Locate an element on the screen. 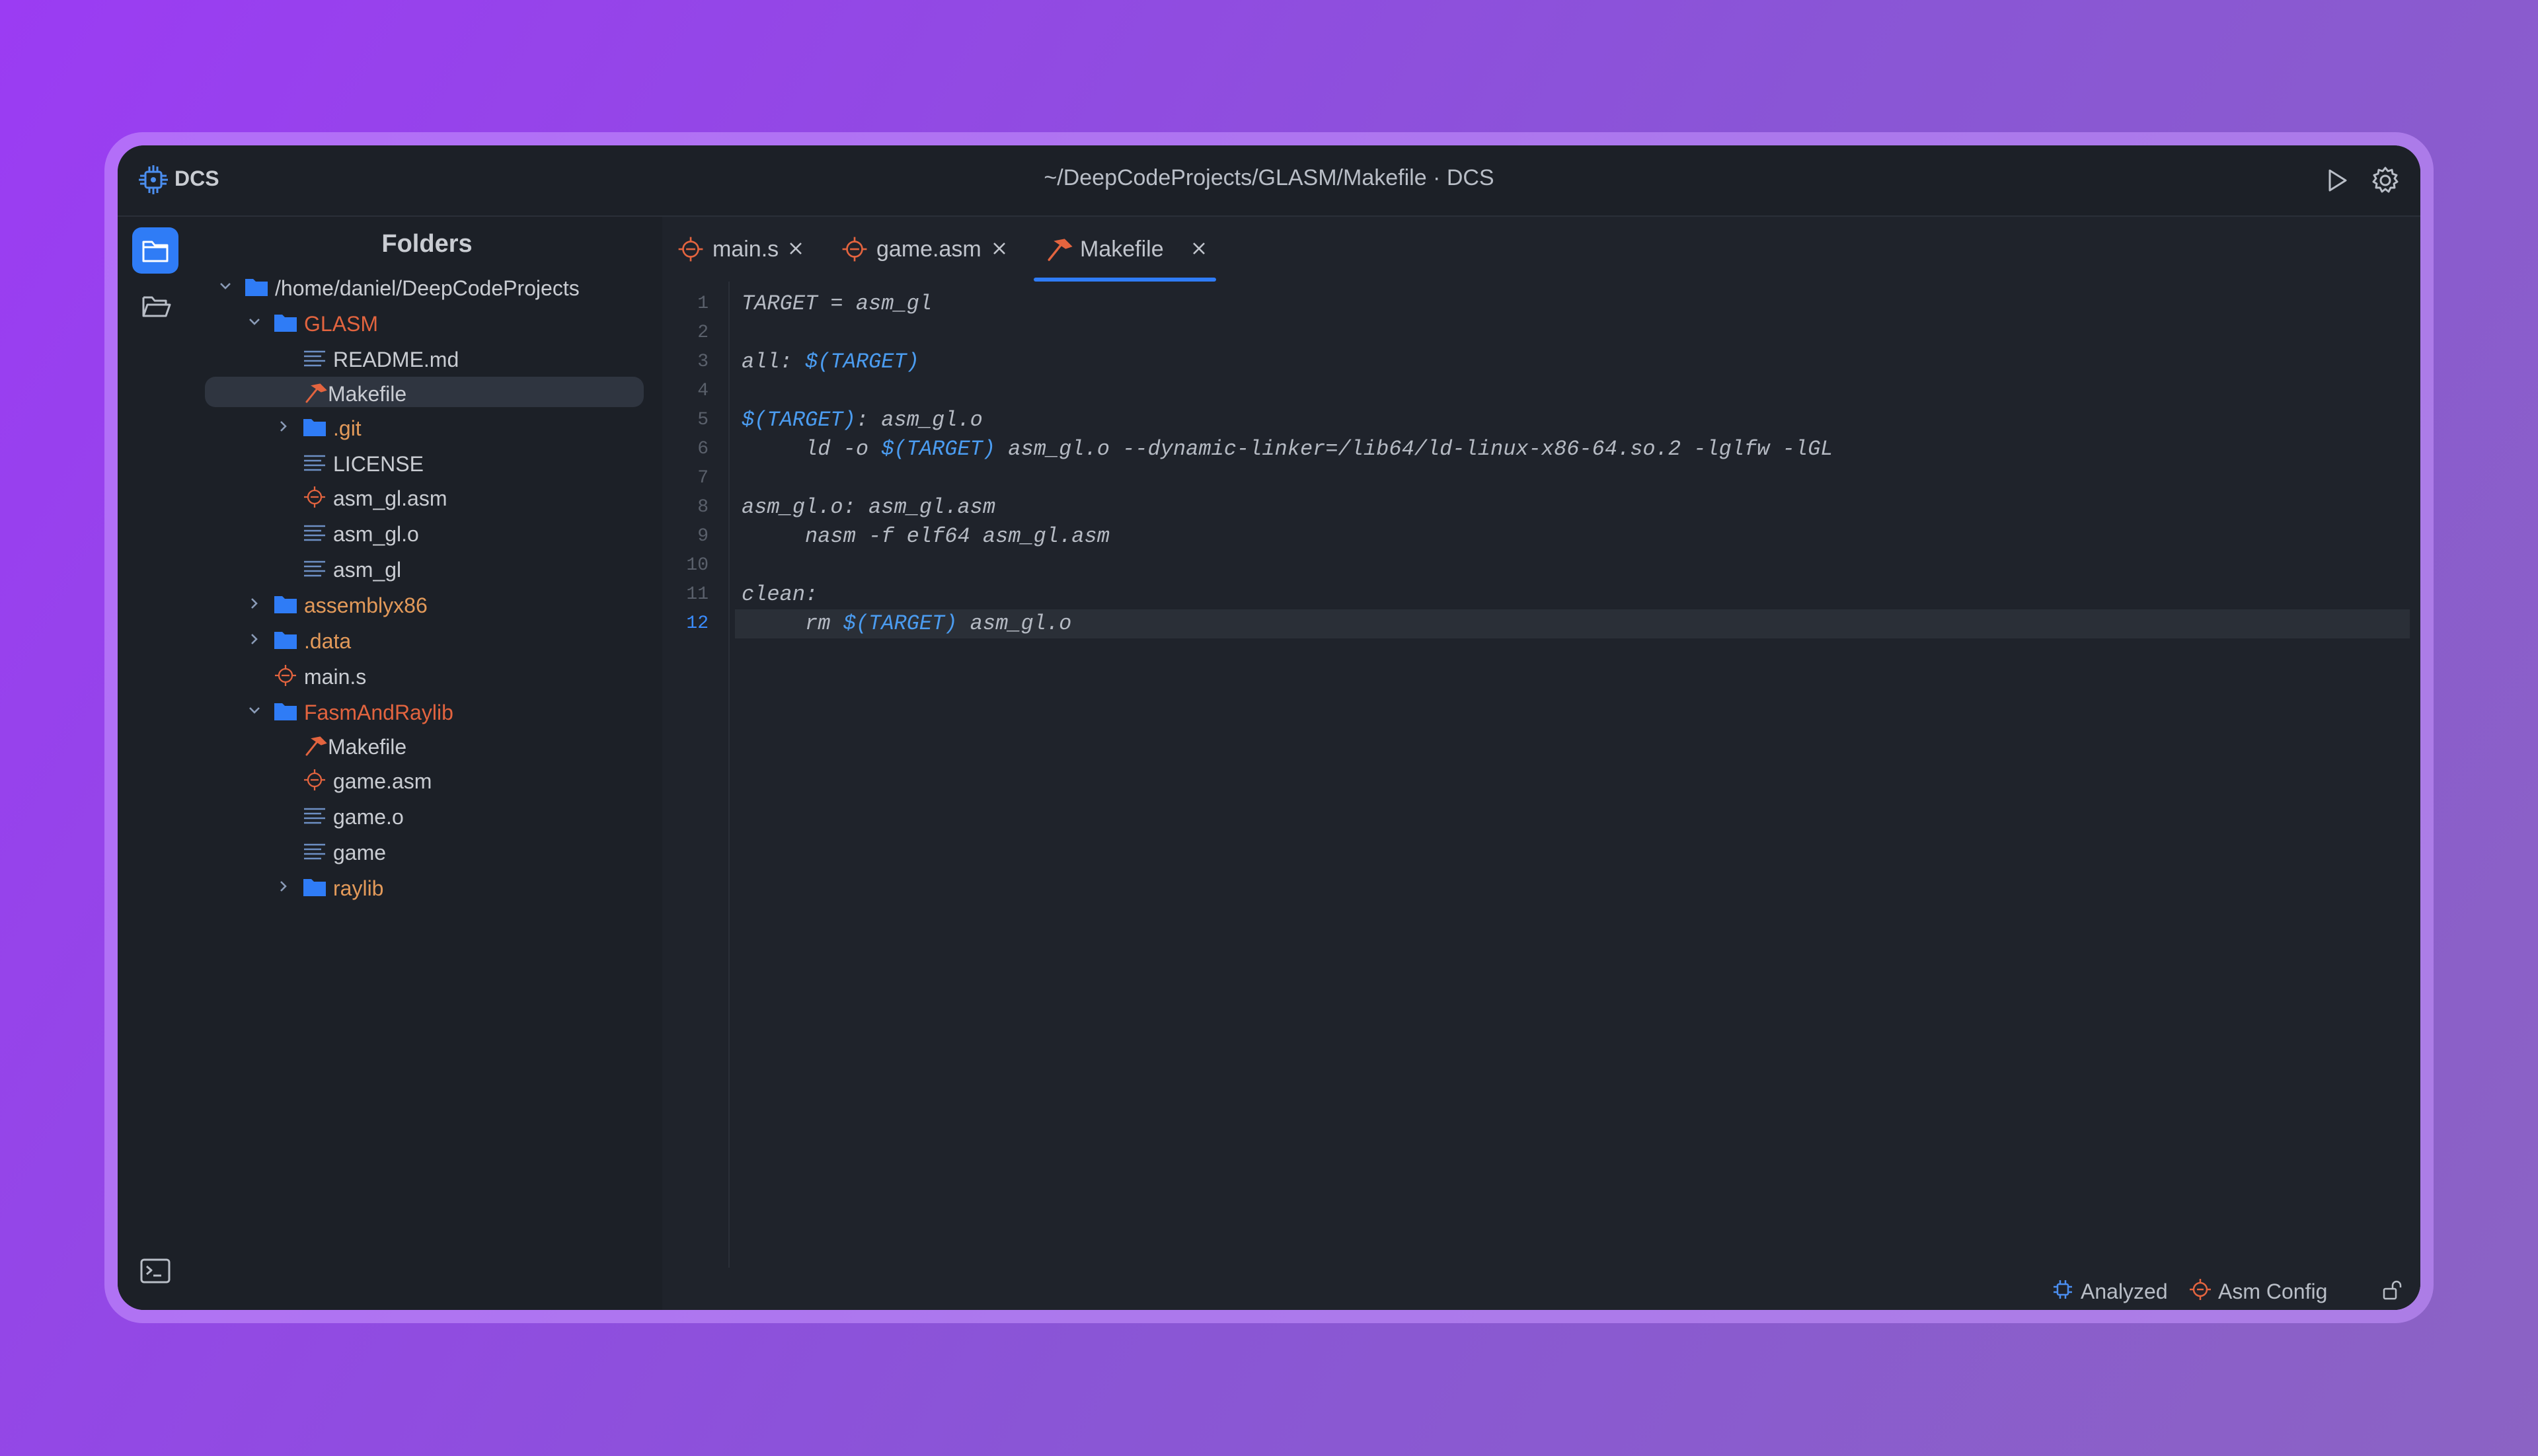  line-number: 4 is located at coordinates (703, 391).